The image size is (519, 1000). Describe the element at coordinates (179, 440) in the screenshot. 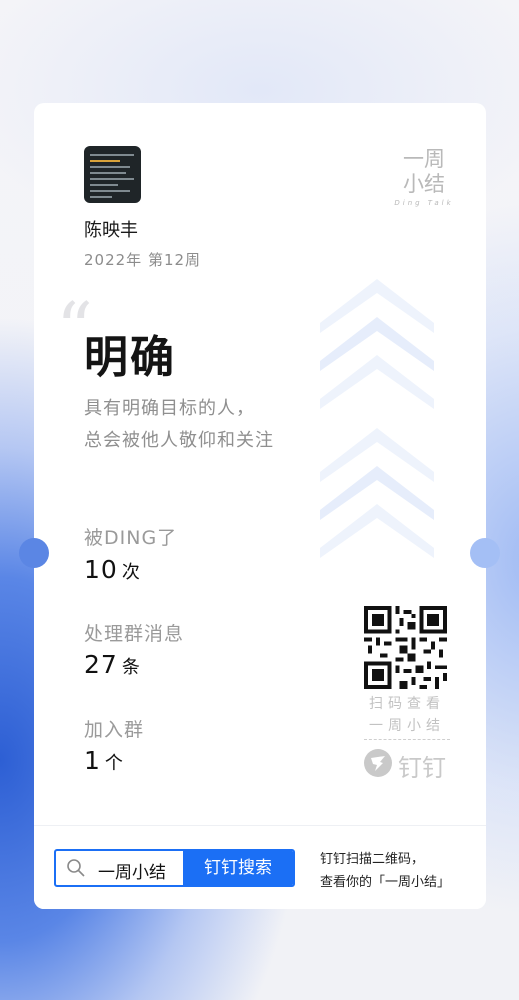

I see `description-line-2: 总会被他人敬仰和关注` at that location.